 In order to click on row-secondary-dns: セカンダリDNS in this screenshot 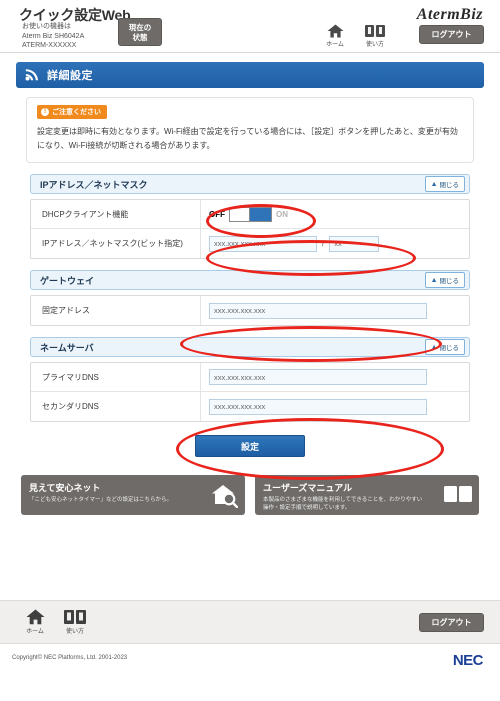, I will do `click(250, 406)`.